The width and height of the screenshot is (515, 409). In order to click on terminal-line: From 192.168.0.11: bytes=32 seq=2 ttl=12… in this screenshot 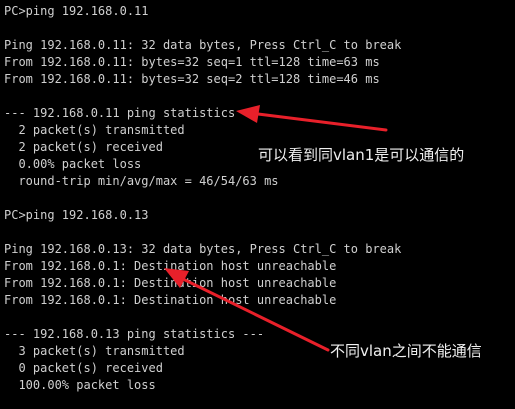, I will do `click(192, 79)`.